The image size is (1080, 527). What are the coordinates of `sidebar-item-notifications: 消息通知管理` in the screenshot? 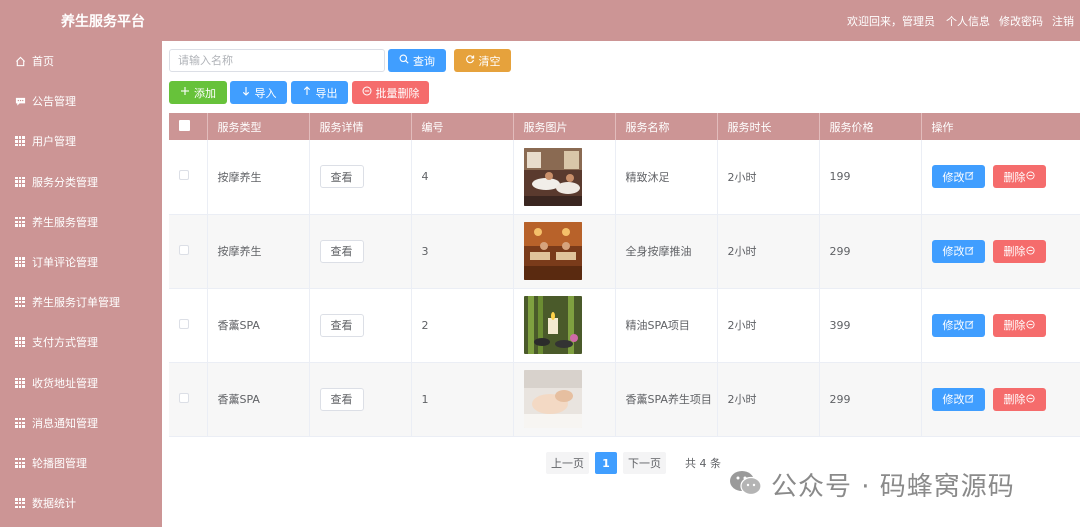 It's located at (81, 423).